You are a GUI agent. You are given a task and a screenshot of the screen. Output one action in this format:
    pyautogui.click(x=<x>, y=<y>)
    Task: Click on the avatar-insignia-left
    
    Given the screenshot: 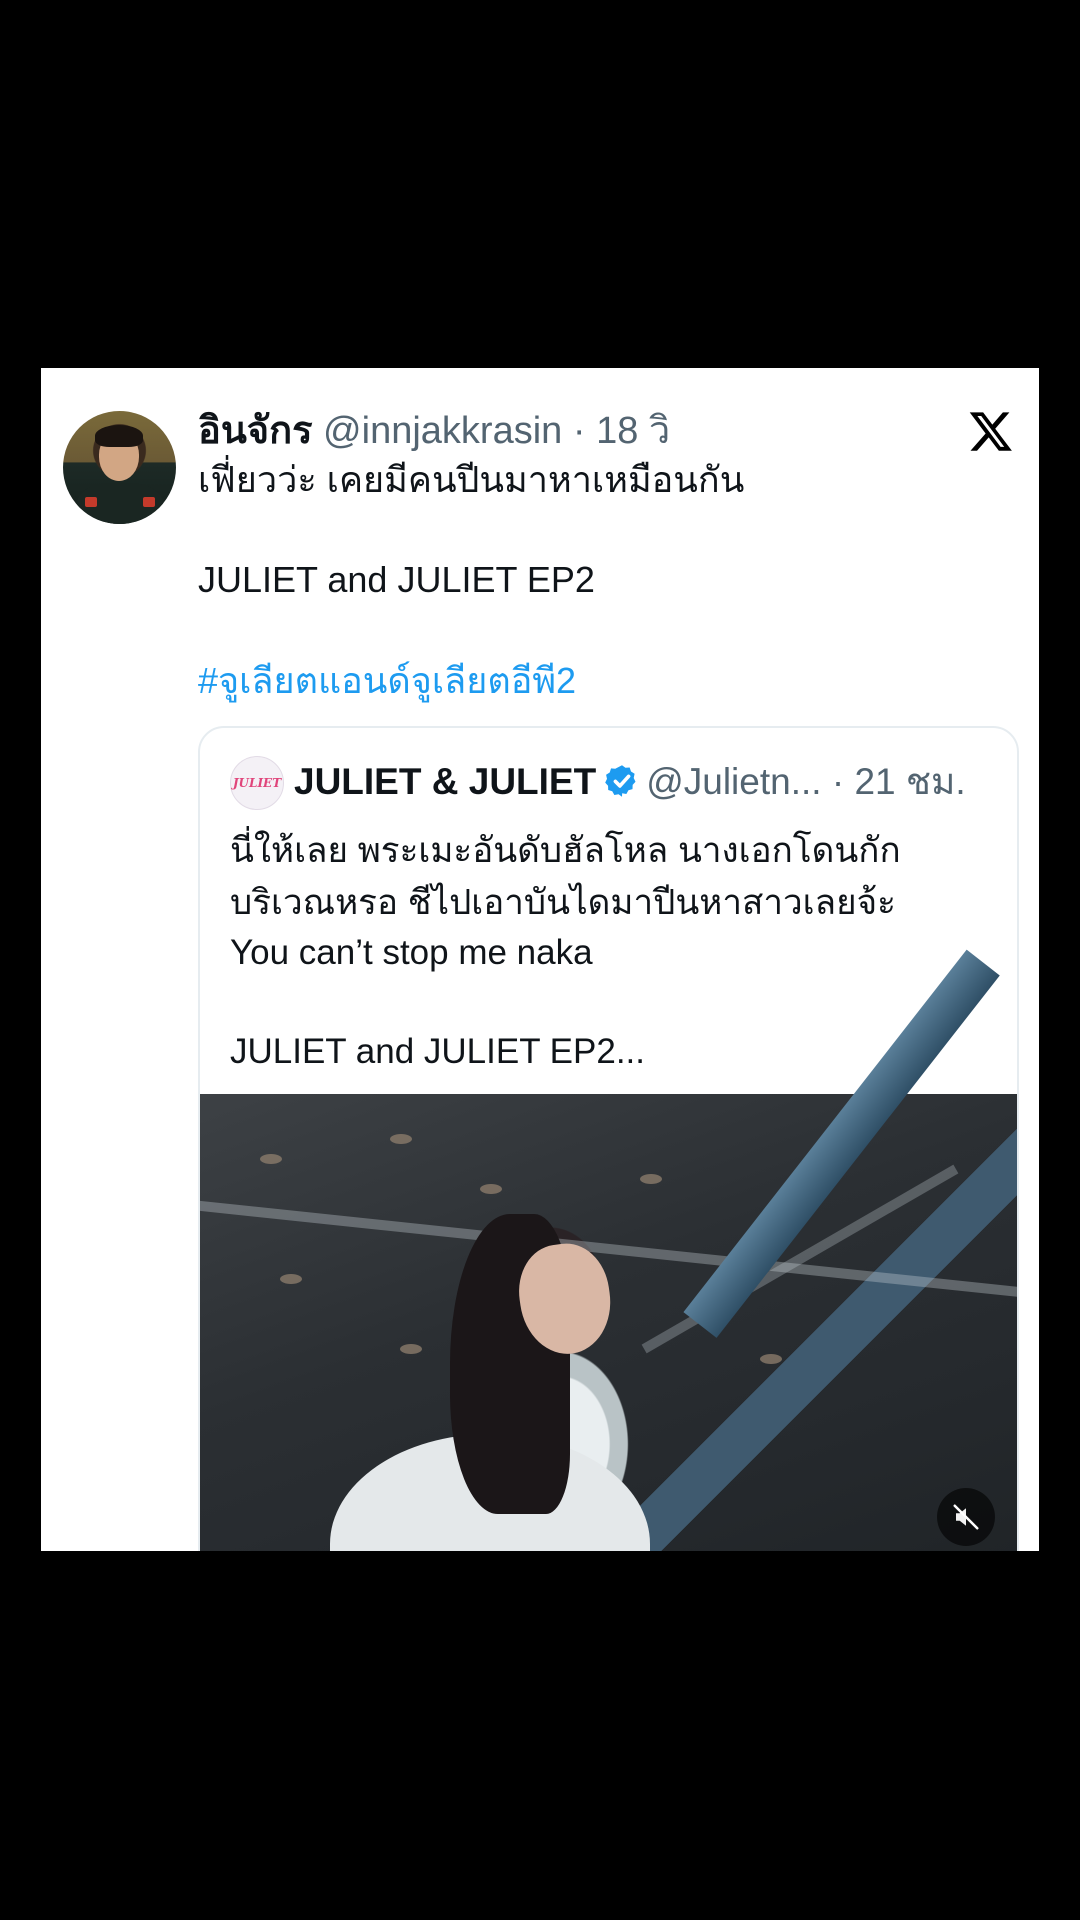 What is the action you would take?
    pyautogui.click(x=91, y=502)
    